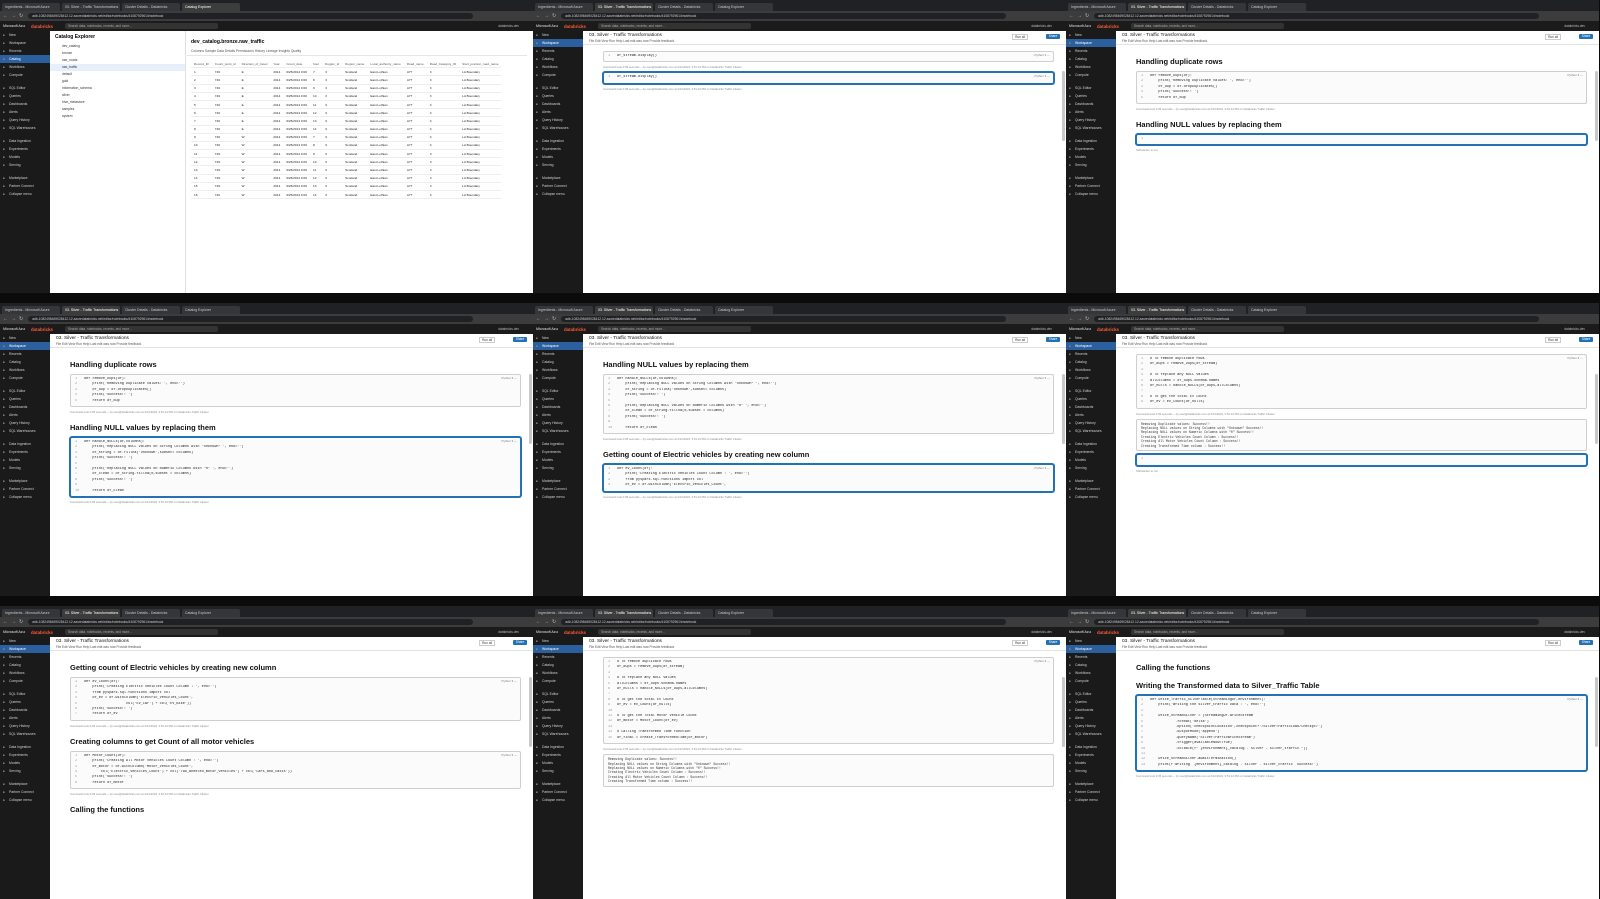 This screenshot has height=899, width=1600. I want to click on catalog-tree-item: raw_roads, so click(117, 60).